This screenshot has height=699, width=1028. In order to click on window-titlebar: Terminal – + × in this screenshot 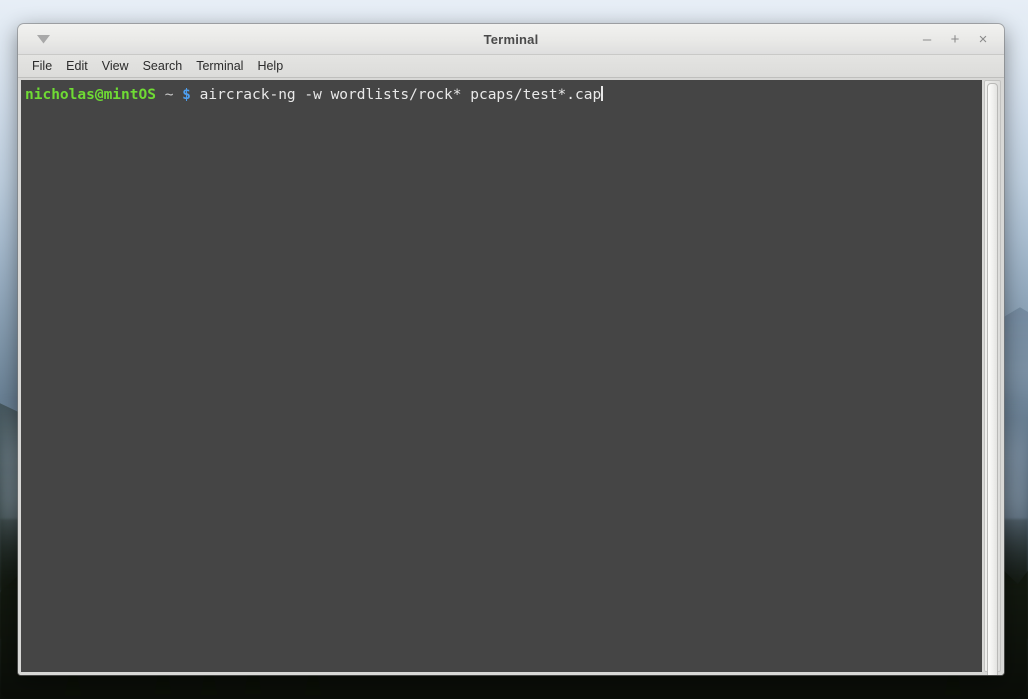, I will do `click(511, 39)`.